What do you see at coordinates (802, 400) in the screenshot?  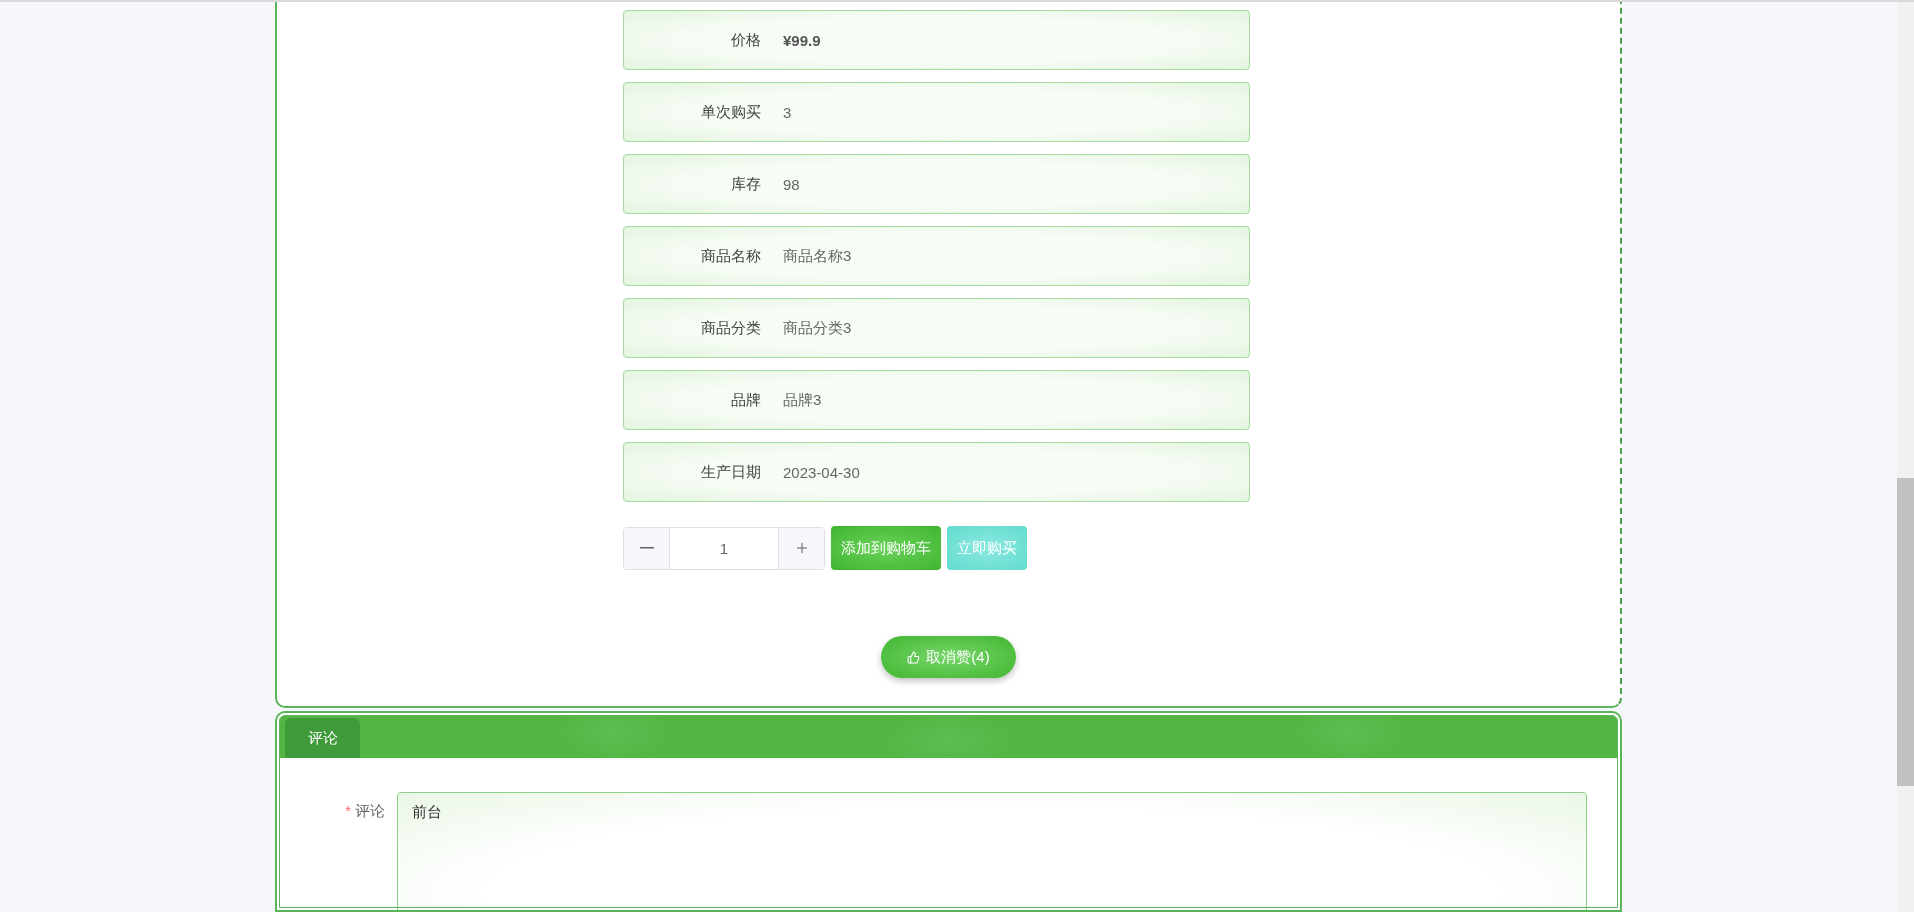 I see `field-value: 品牌3` at bounding box center [802, 400].